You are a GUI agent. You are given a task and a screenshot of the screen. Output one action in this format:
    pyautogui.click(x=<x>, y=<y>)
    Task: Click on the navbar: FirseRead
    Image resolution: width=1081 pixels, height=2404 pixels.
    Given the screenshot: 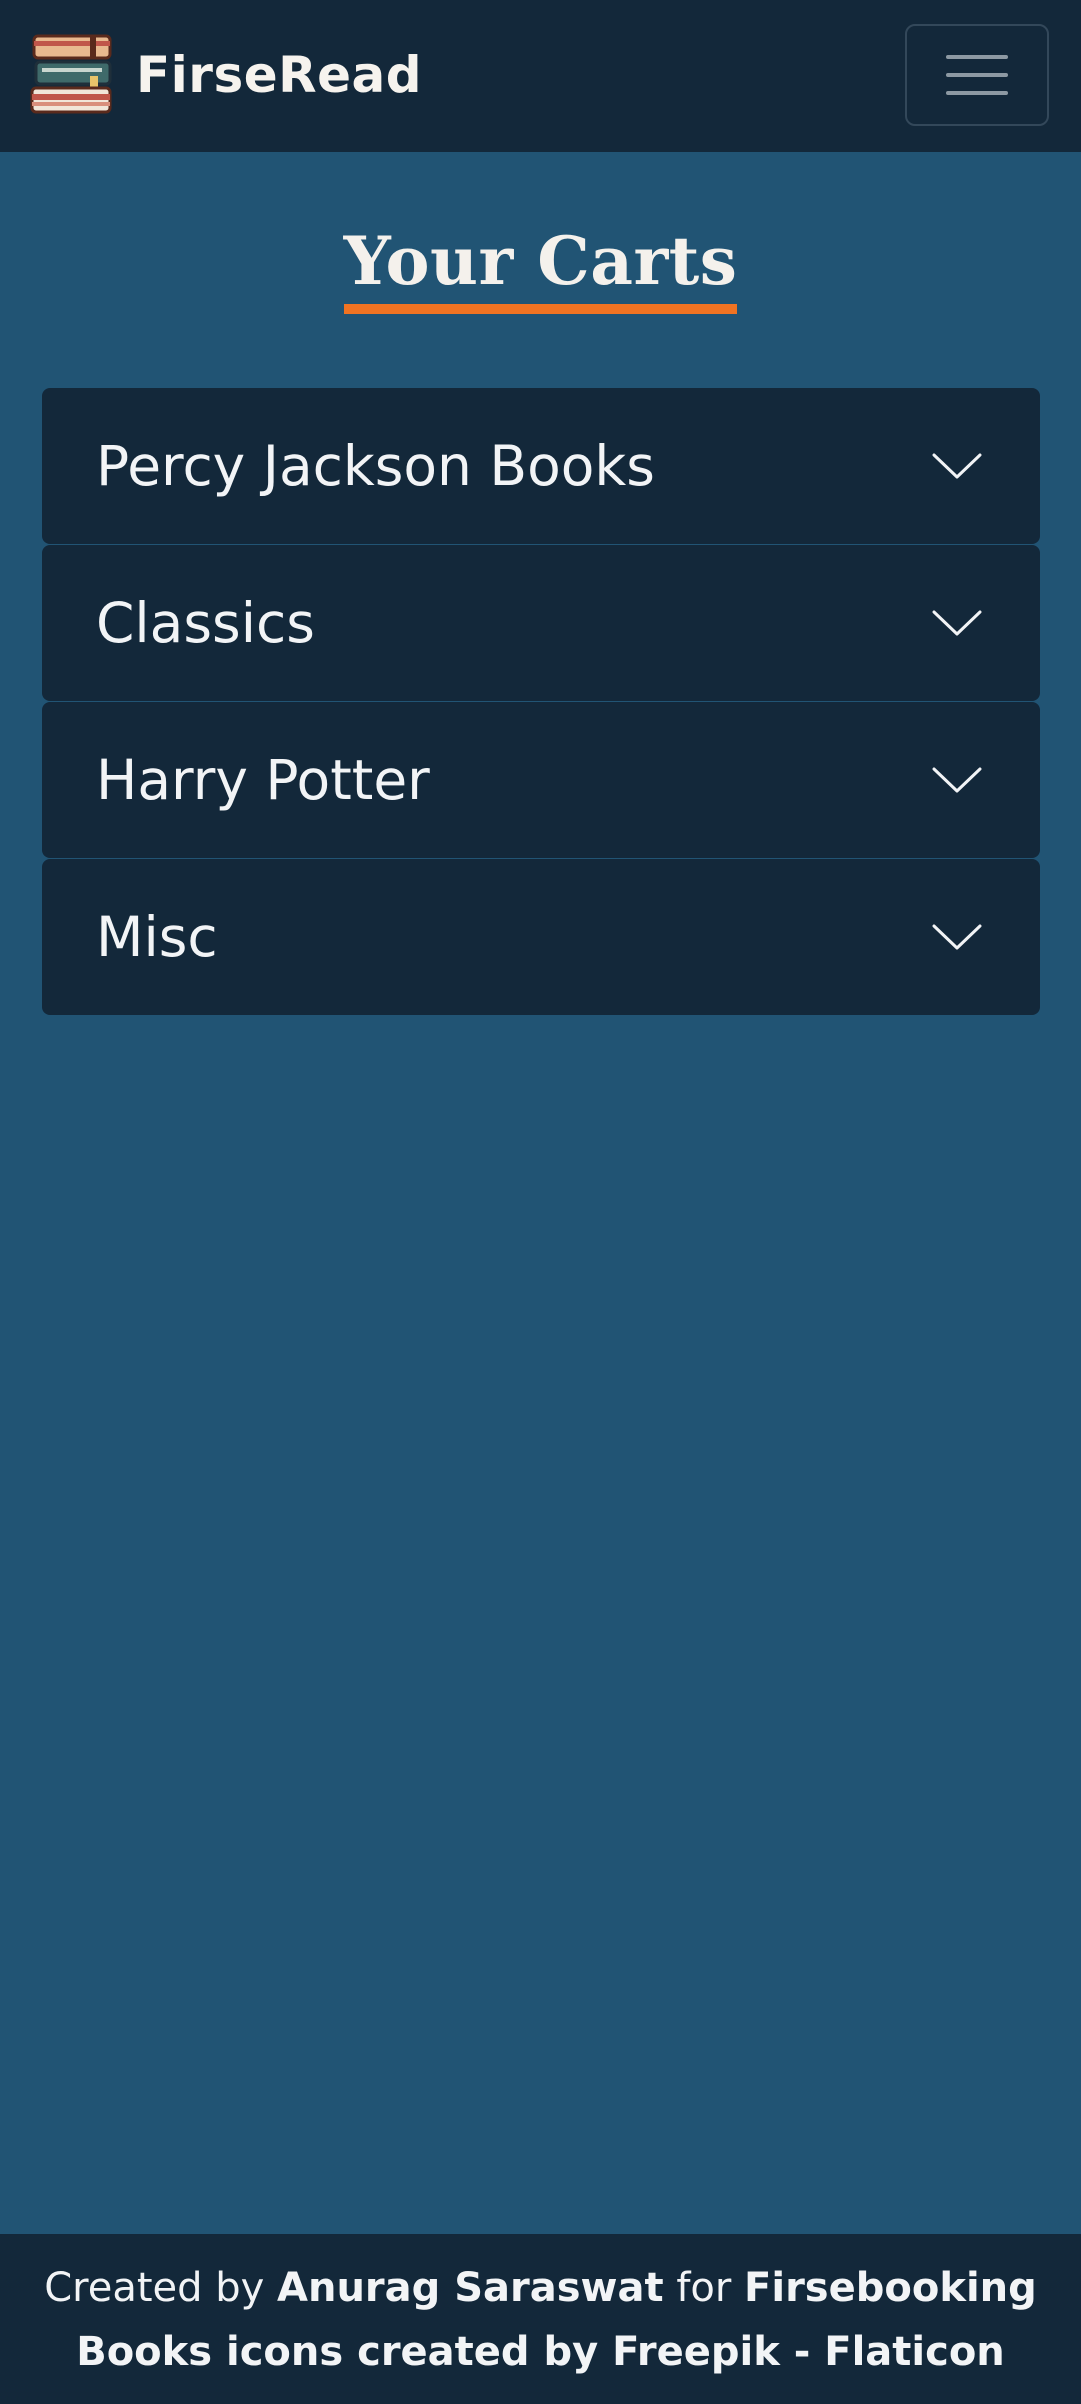 What is the action you would take?
    pyautogui.click(x=540, y=76)
    